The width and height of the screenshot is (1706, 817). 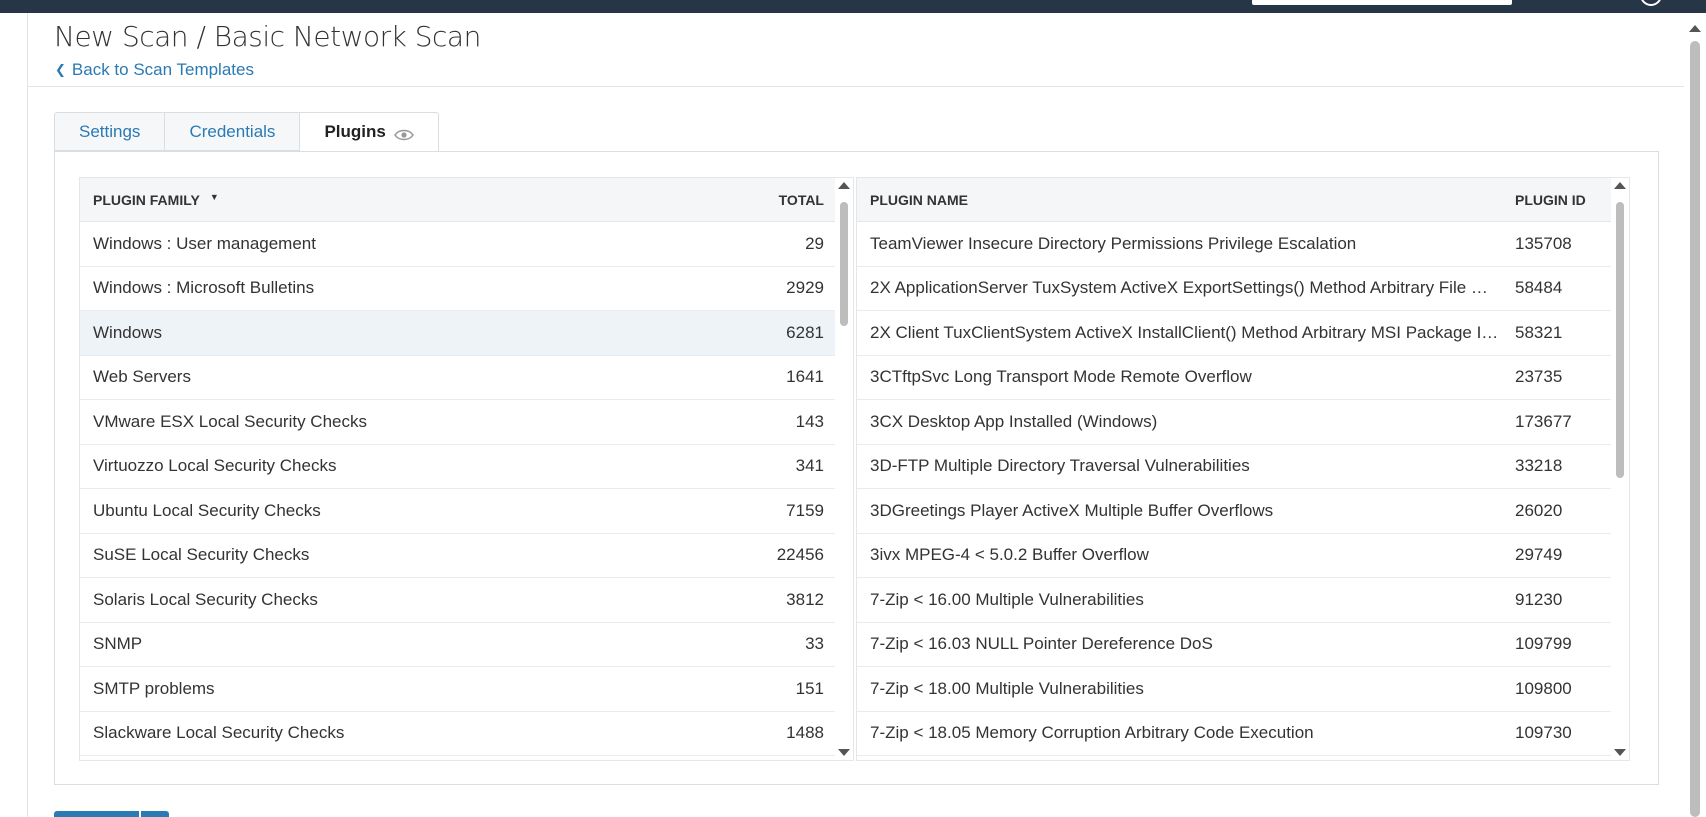 What do you see at coordinates (805, 288) in the screenshot?
I see `plugin-total-cell: 2929` at bounding box center [805, 288].